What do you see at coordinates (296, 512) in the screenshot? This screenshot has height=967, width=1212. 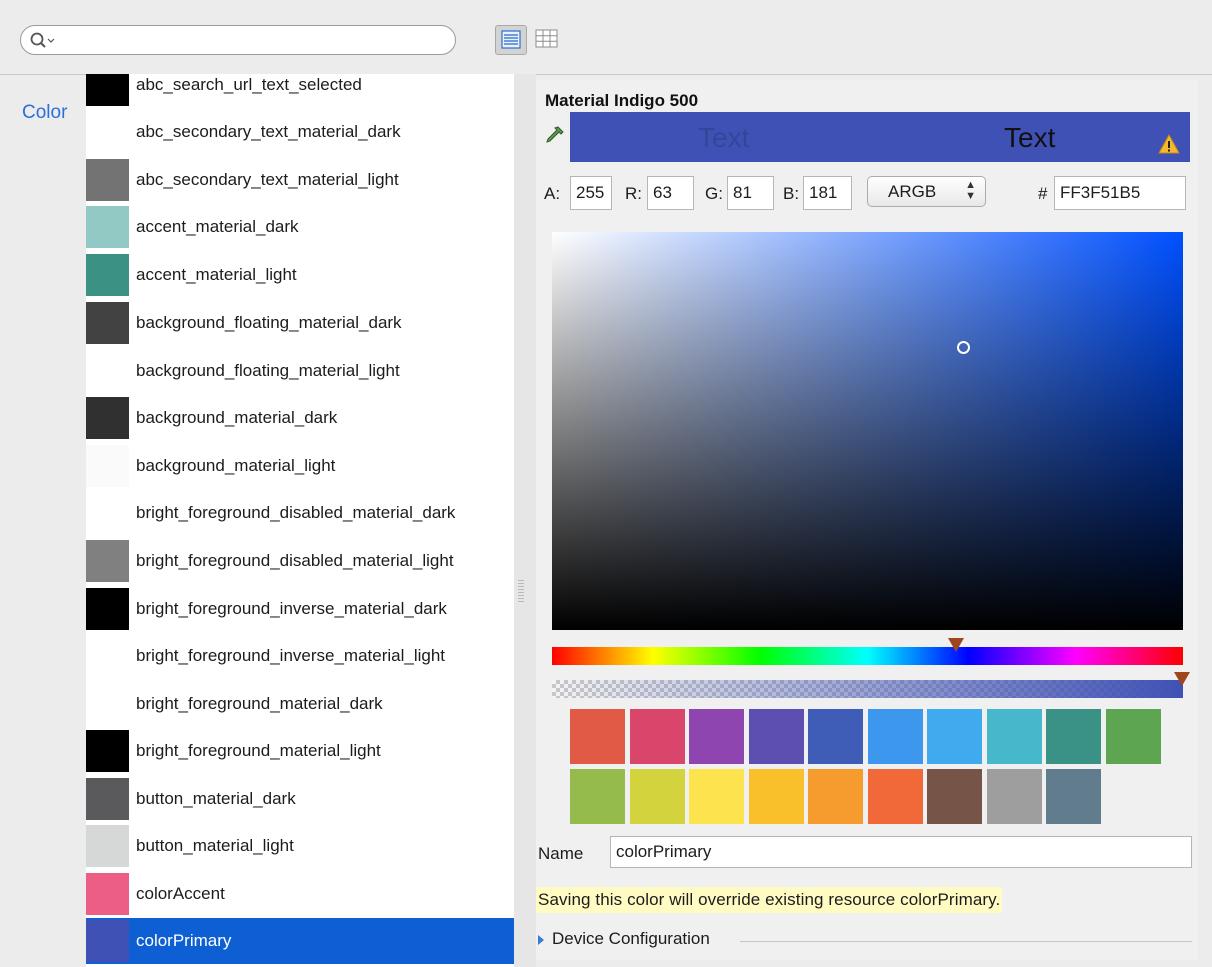 I see `color-name: bright_foreground_disabled_material_dark` at bounding box center [296, 512].